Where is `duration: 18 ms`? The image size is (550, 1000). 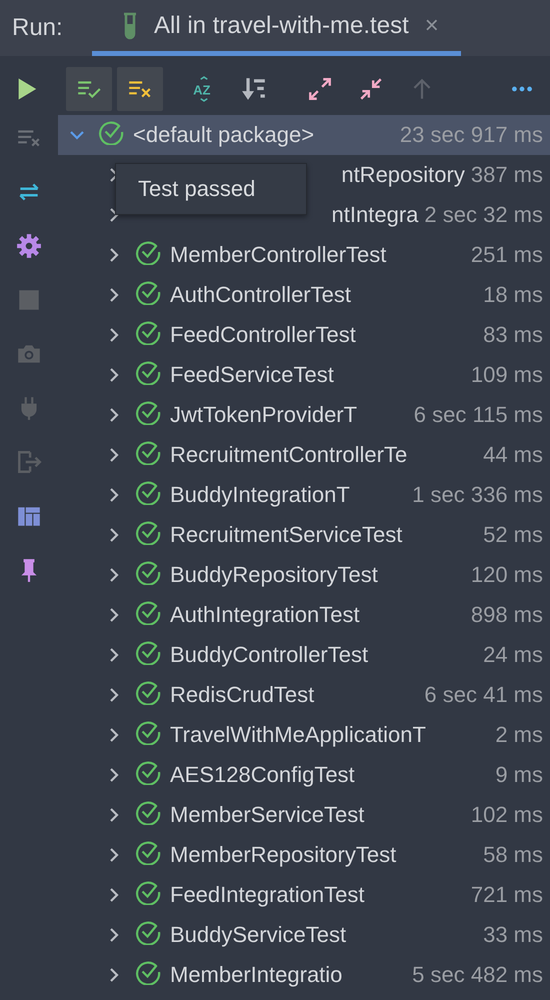 duration: 18 ms is located at coordinates (513, 295).